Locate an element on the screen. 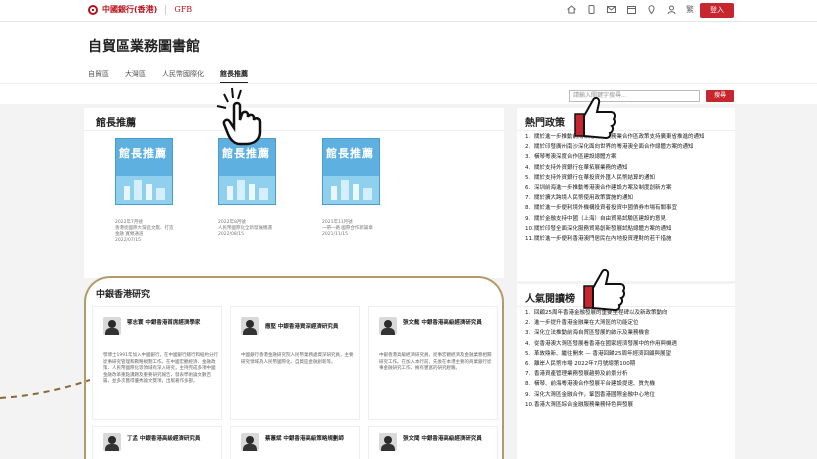  language-selector: 繁 is located at coordinates (690, 9).